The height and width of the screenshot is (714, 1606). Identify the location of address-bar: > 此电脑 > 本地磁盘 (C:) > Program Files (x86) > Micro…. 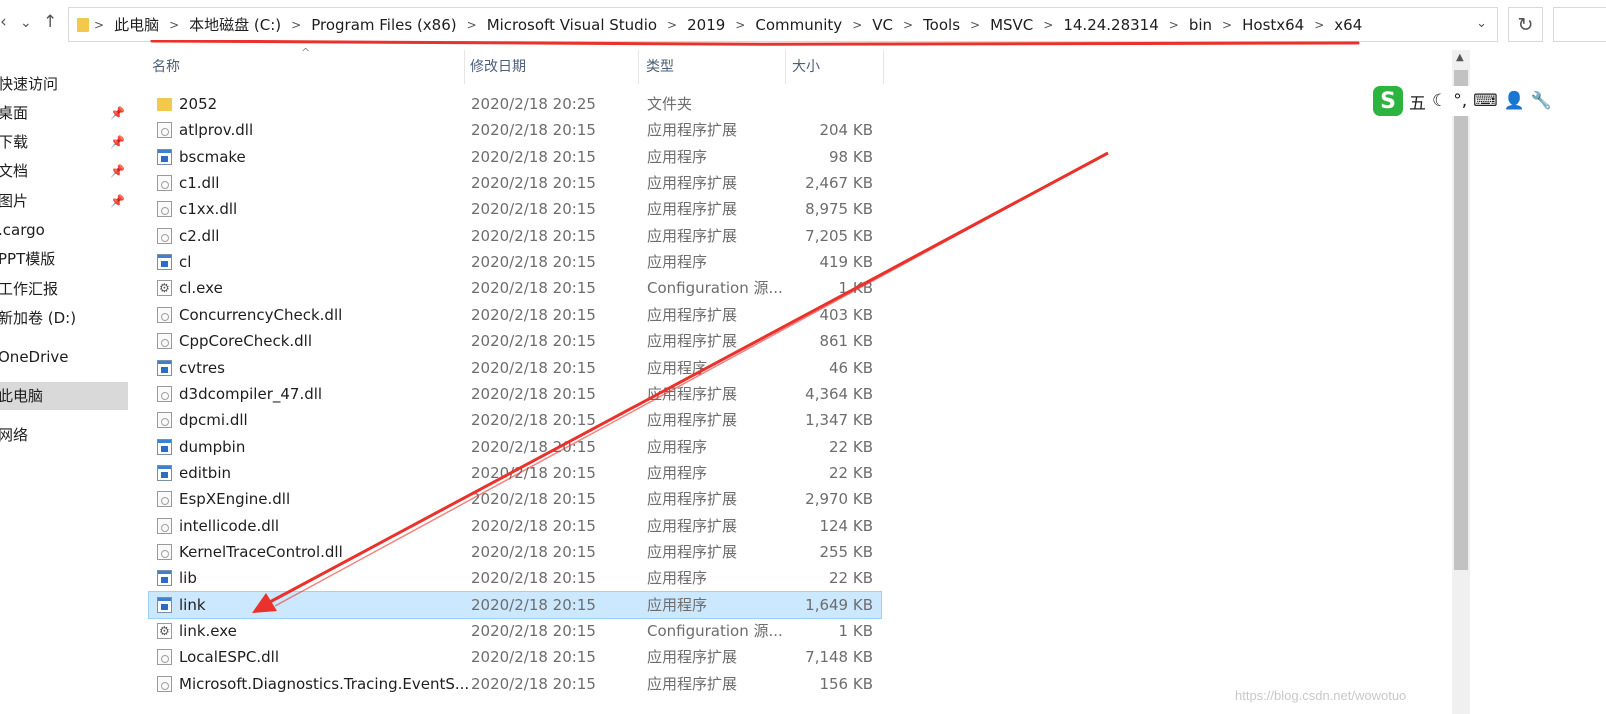
(783, 24).